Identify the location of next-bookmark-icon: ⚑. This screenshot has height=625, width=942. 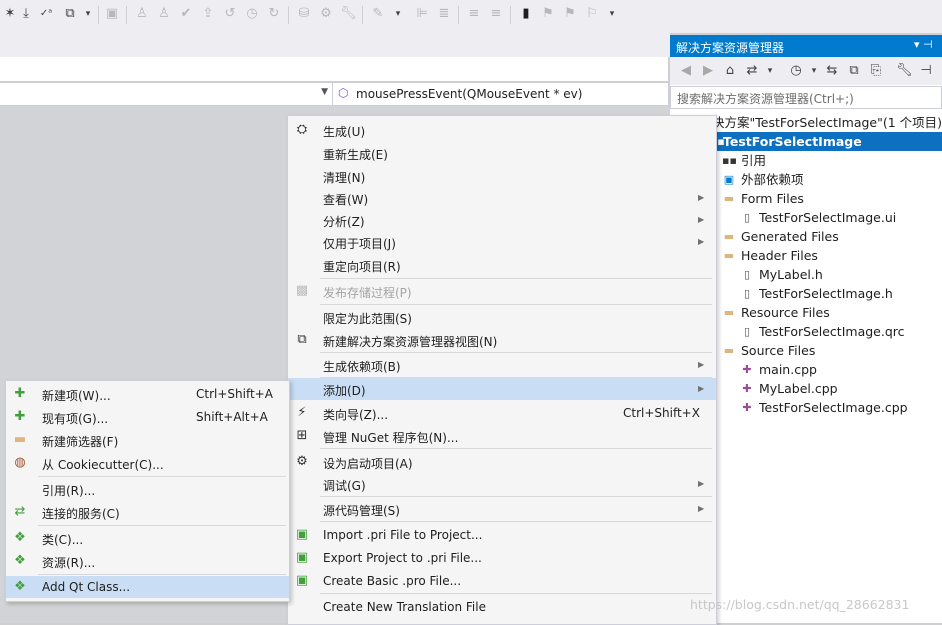
(570, 14).